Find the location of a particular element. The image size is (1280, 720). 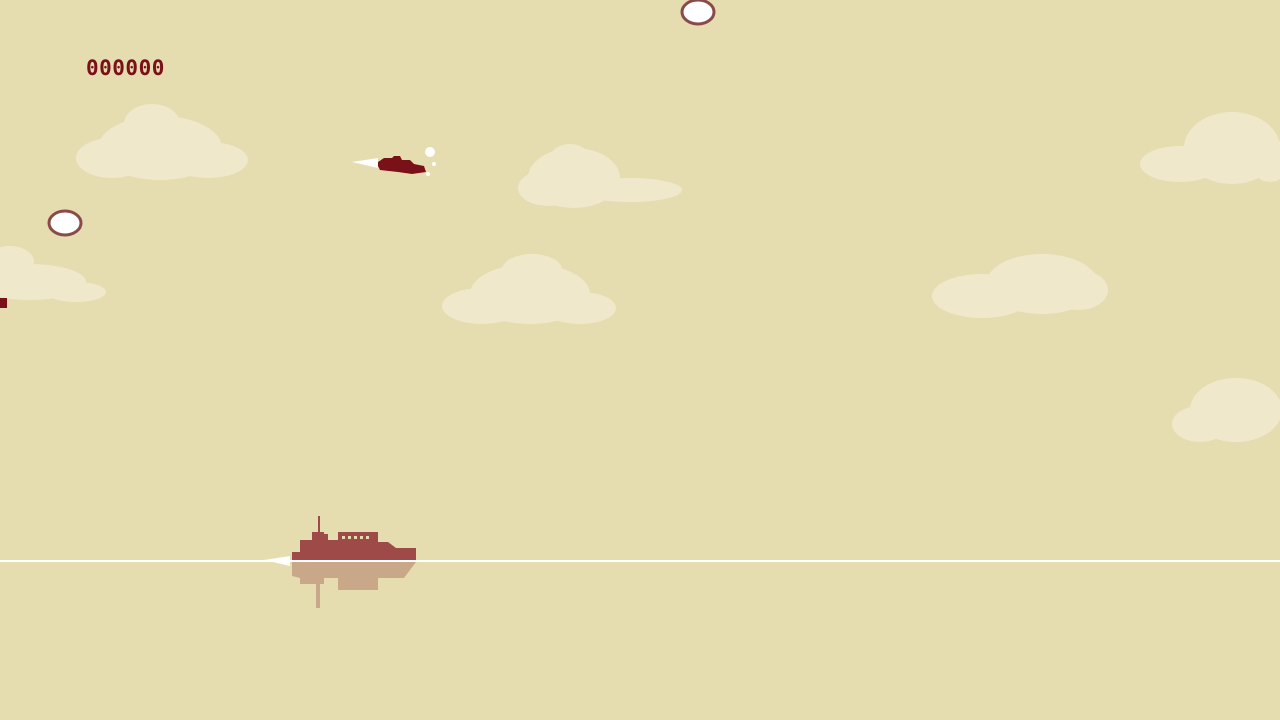

score-counter: 000000 is located at coordinates (125, 68).